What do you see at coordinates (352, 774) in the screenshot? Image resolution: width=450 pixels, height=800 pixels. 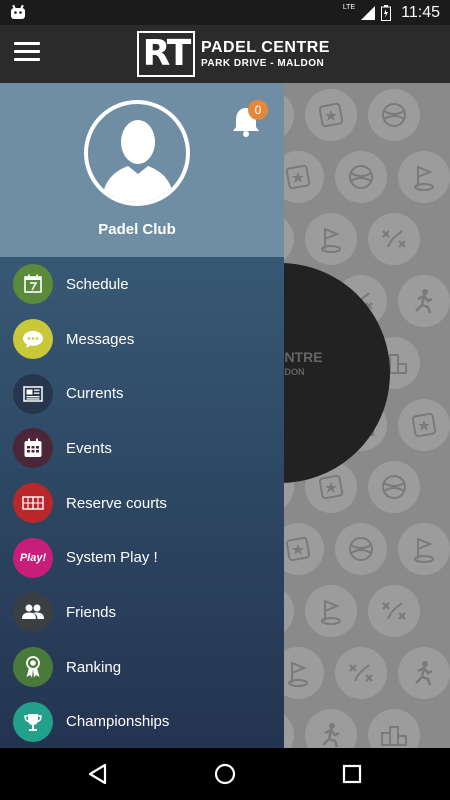 I see `recent-apps-icon` at bounding box center [352, 774].